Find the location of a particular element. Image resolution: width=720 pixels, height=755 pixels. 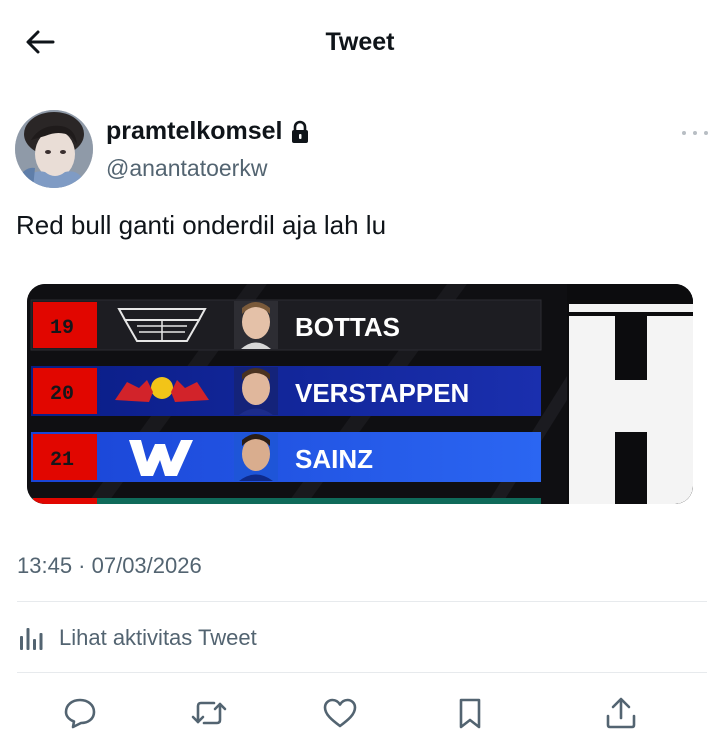

media-row-position: 21 is located at coordinates (62, 460).